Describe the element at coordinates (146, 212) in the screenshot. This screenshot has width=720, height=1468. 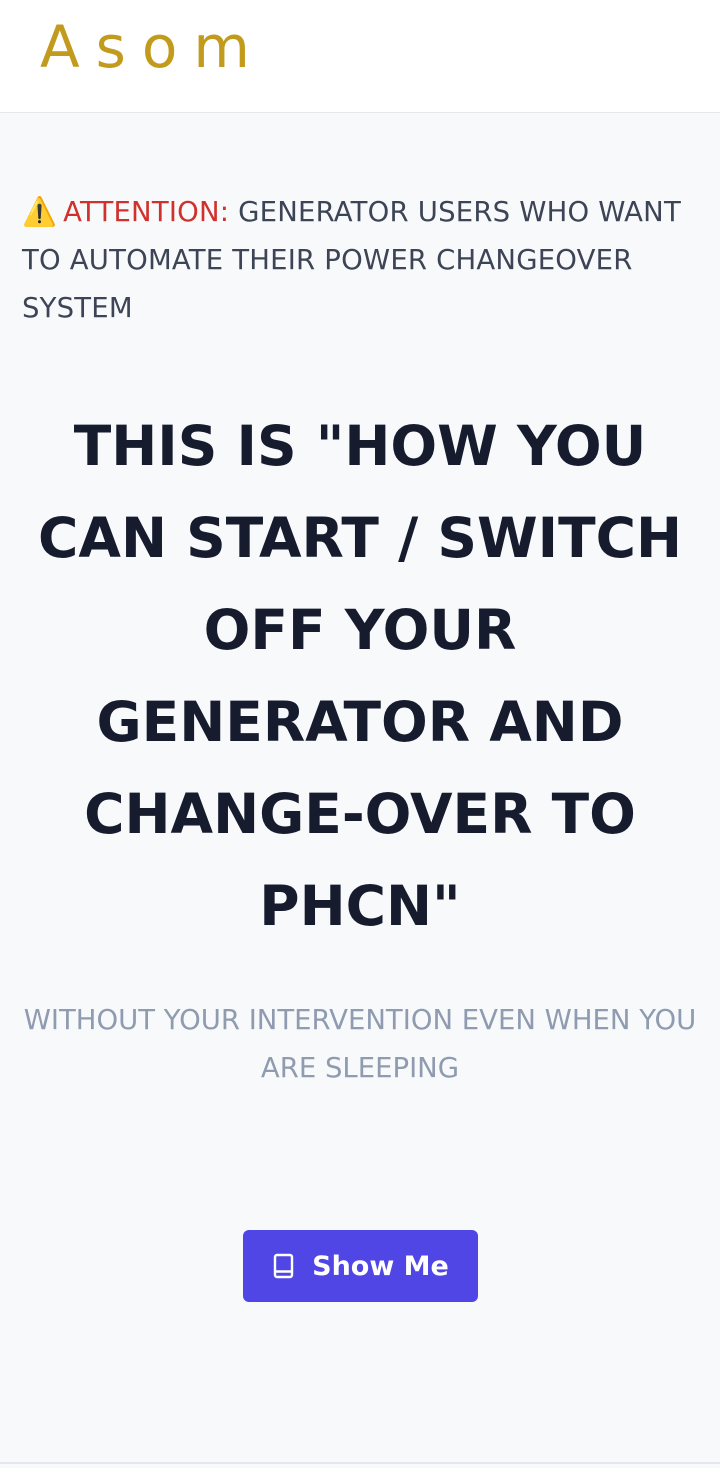
I see `attention-label: ATTENTION:` at that location.